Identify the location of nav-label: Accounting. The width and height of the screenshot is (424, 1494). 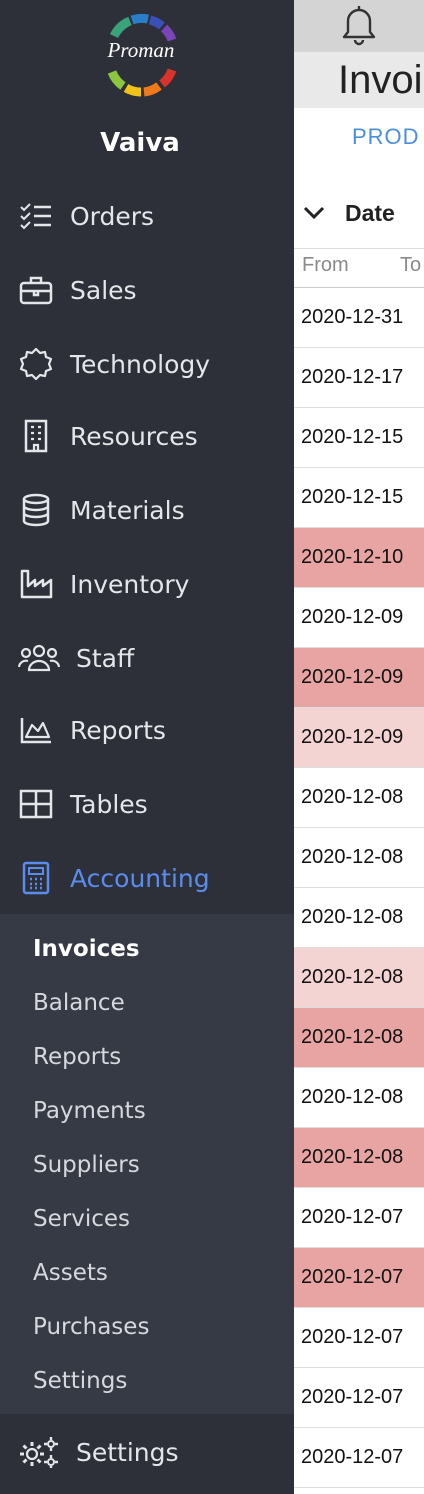
(140, 878).